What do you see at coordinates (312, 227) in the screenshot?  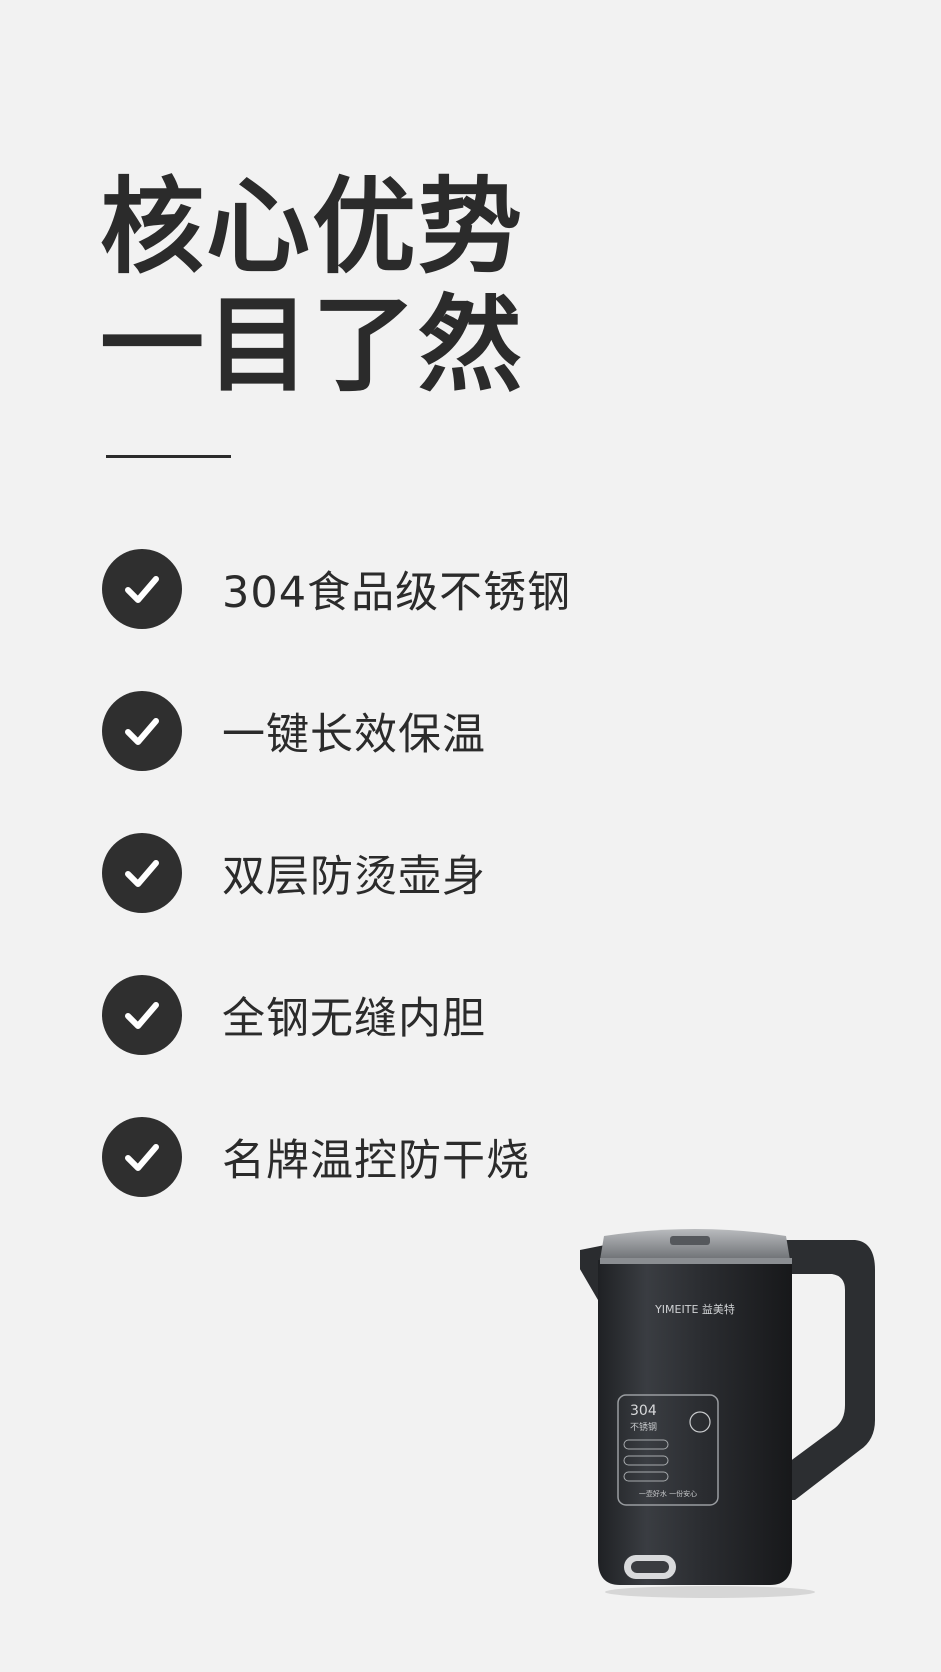 I see `headline-line-1: 核心优势` at bounding box center [312, 227].